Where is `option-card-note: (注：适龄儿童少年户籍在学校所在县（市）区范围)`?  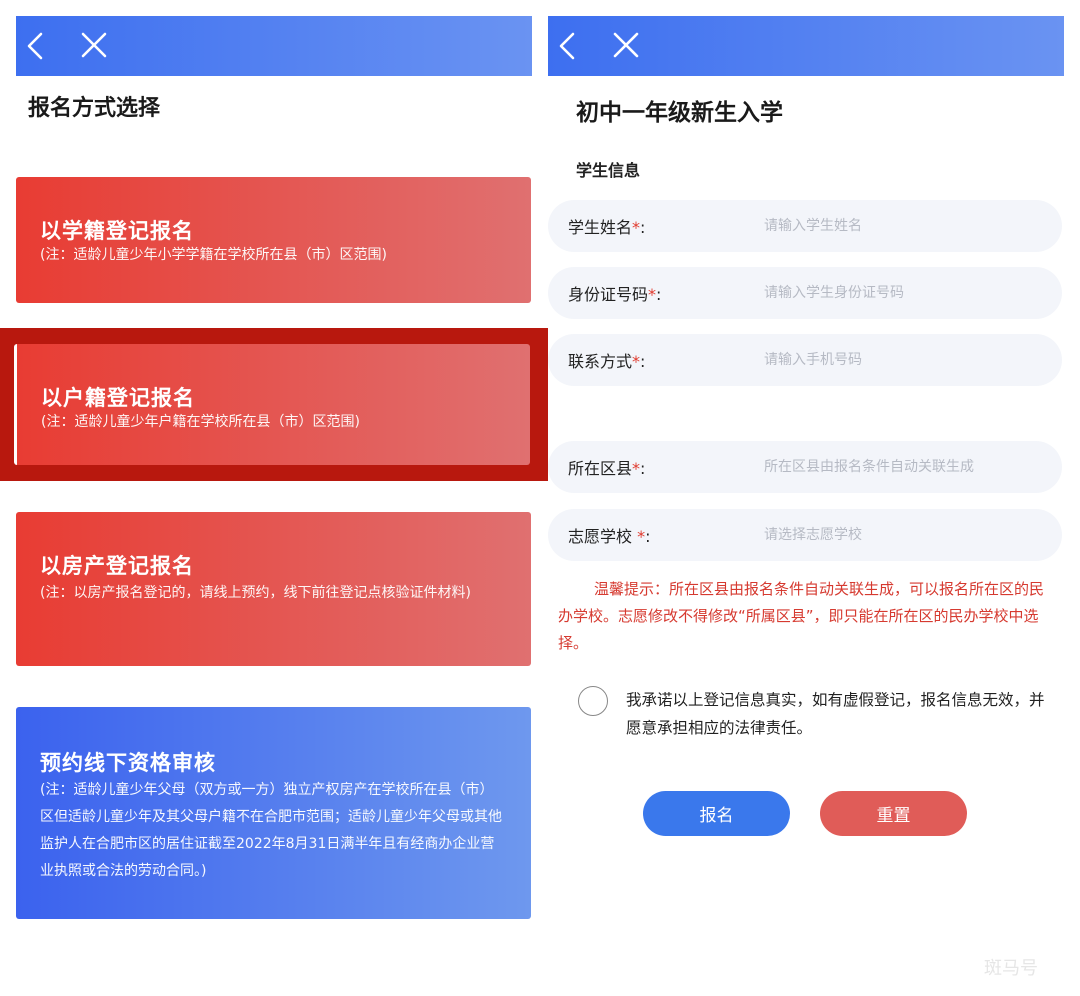 option-card-note: (注：适龄儿童少年户籍在学校所在县（市）区范围) is located at coordinates (200, 422).